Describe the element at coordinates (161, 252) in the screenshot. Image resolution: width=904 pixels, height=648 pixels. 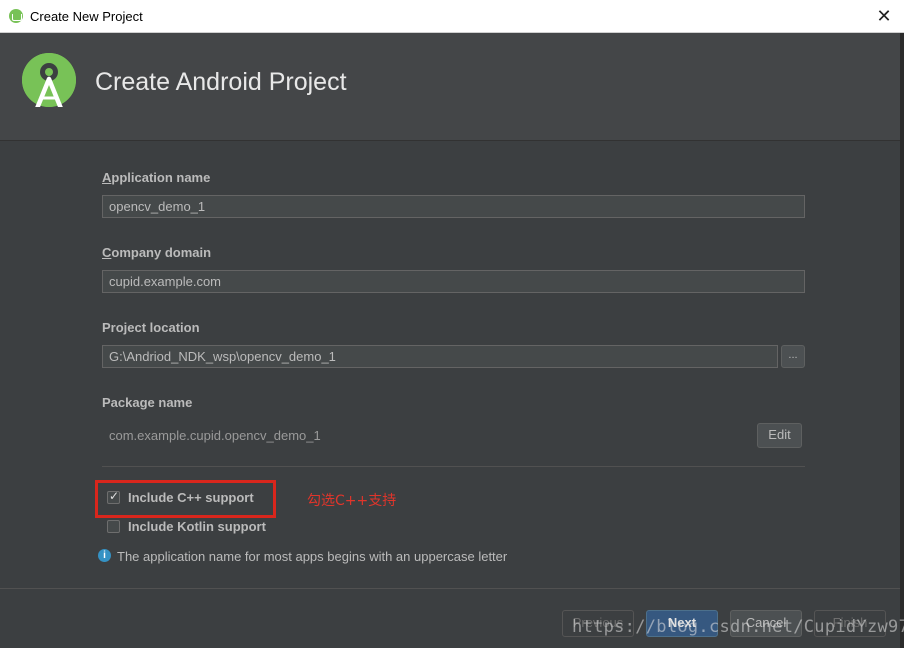
I see `label-text: ompany domain` at that location.